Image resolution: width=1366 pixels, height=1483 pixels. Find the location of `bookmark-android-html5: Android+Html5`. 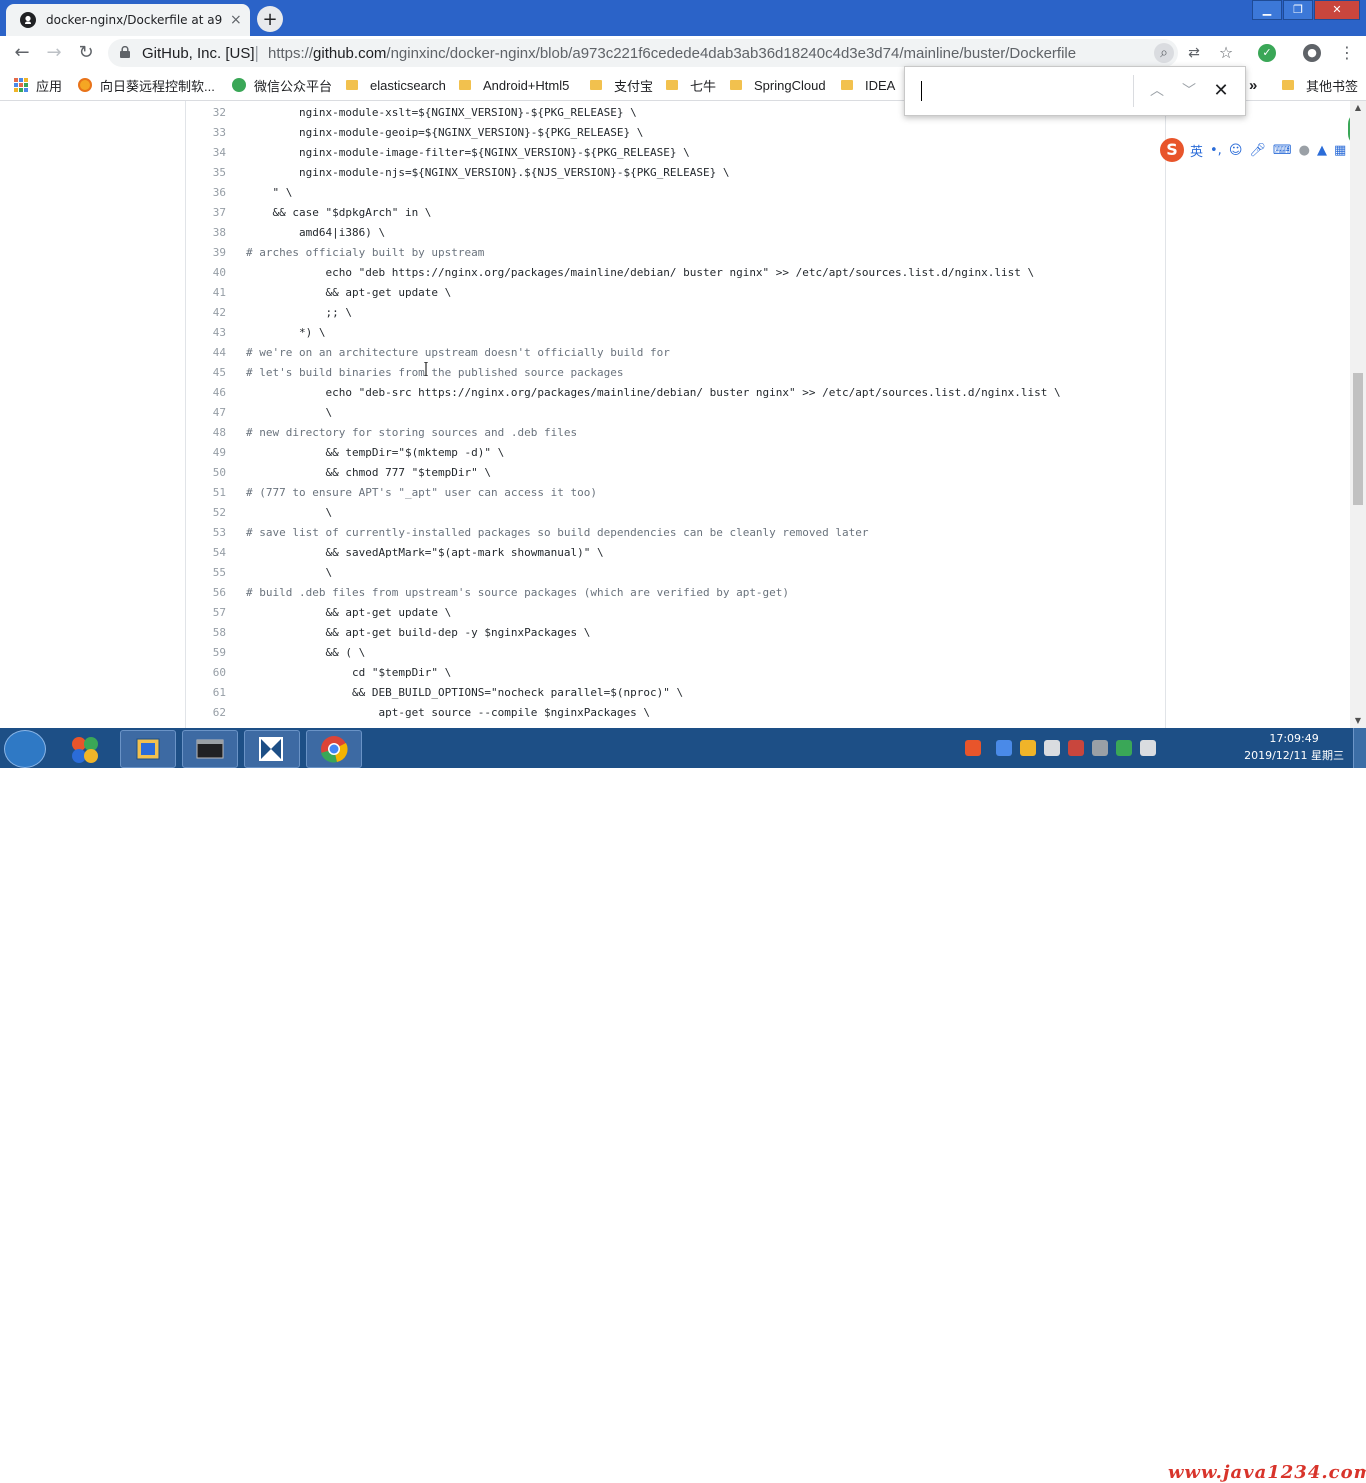

bookmark-android-html5: Android+Html5 is located at coordinates (514, 85).